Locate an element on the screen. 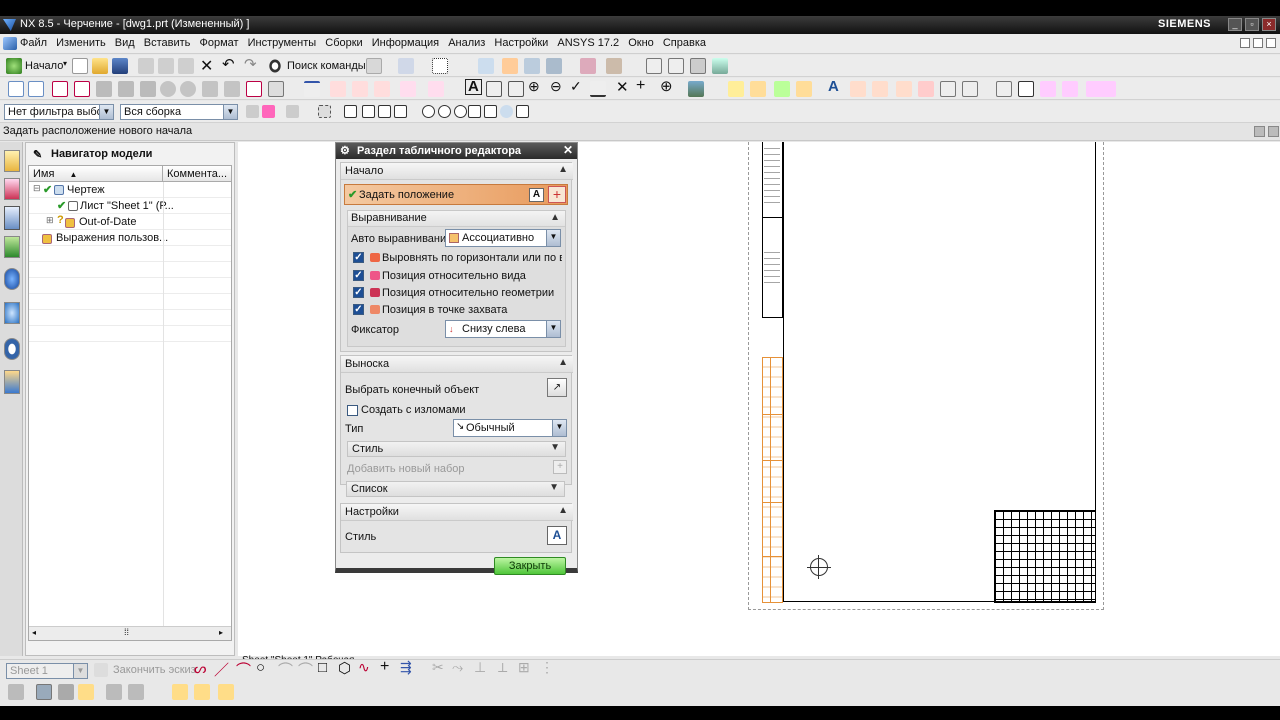 The width and height of the screenshot is (1280, 720). target-icon: ⊕ is located at coordinates (666, 86).